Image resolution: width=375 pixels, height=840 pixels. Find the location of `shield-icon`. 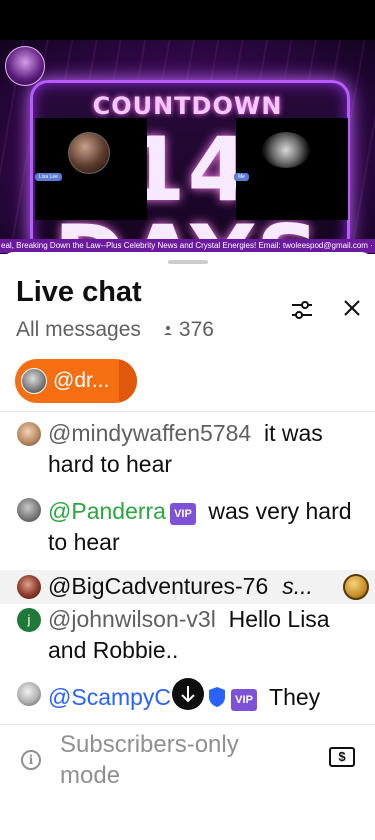

shield-icon is located at coordinates (217, 700).